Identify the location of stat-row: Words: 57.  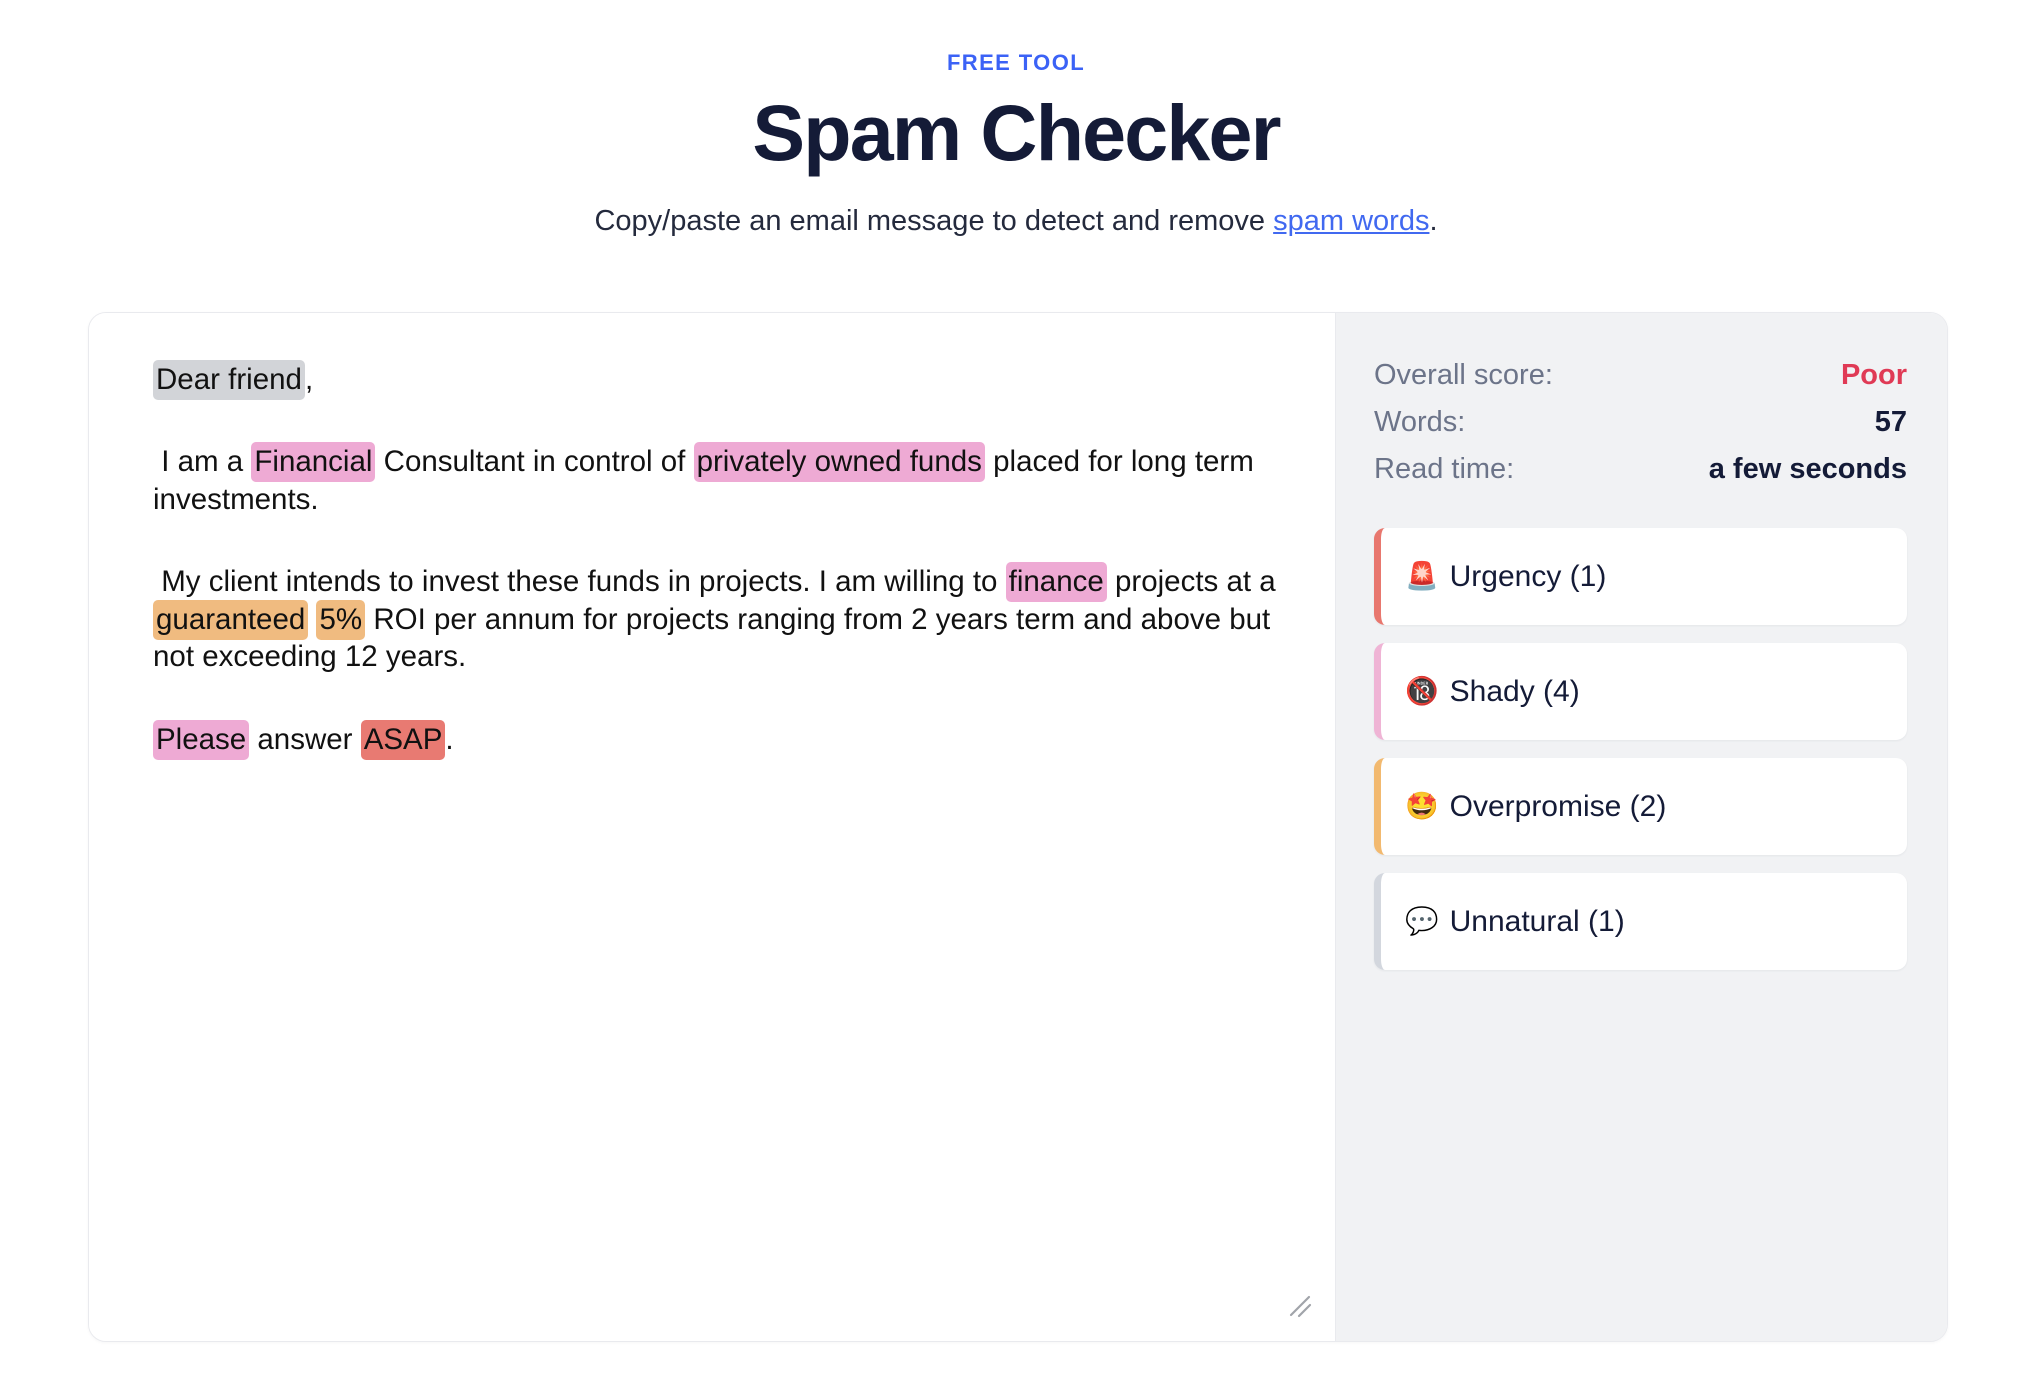
(1640, 422).